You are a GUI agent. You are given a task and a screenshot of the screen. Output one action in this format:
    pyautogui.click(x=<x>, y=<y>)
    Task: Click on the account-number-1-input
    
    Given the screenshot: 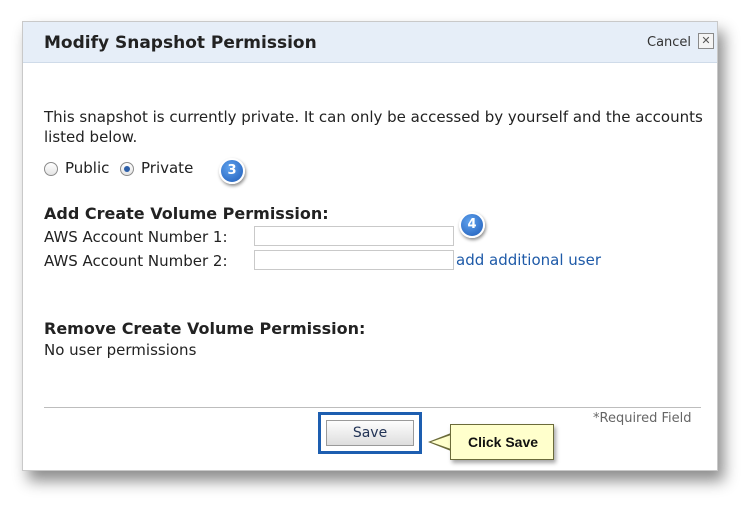 What is the action you would take?
    pyautogui.click(x=354, y=236)
    